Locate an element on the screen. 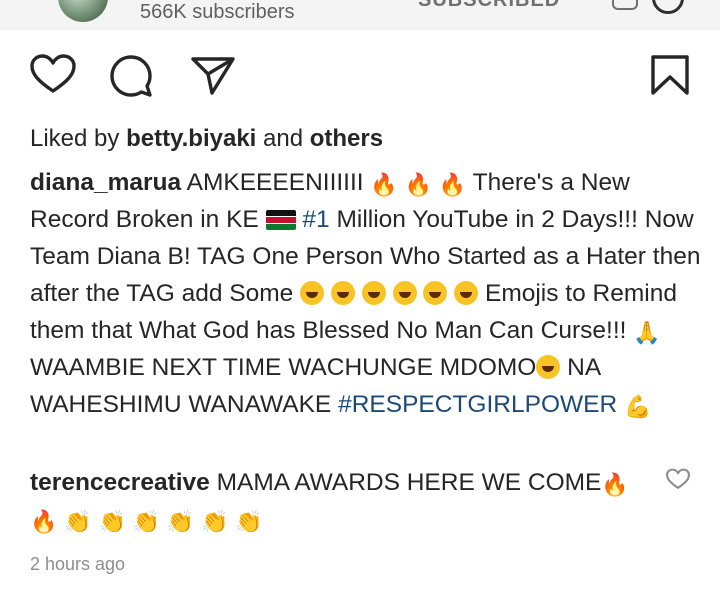 The height and width of the screenshot is (597, 720). hashtag-link: #RESPECTGIRLPOWER is located at coordinates (477, 404).